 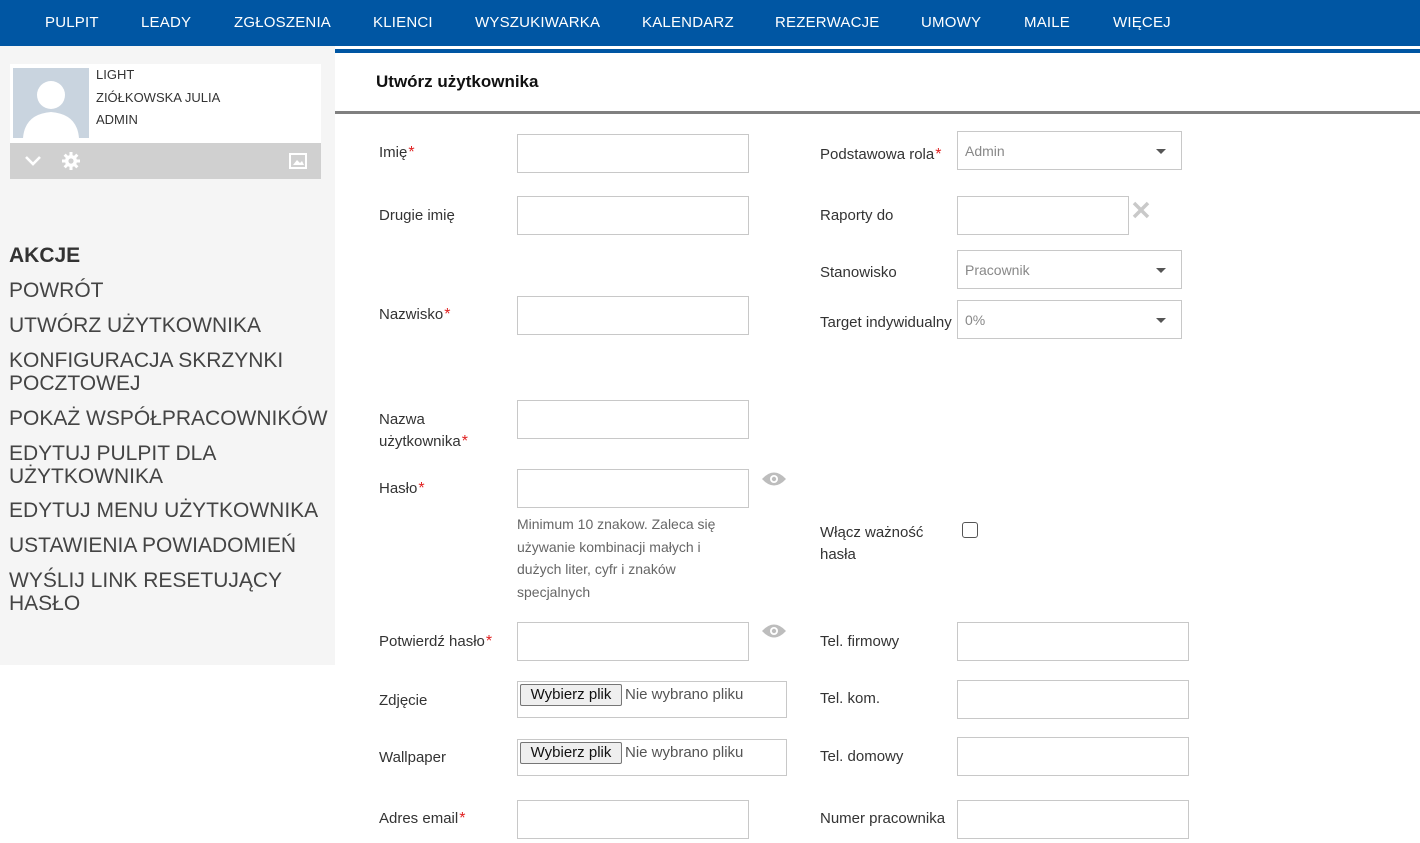 What do you see at coordinates (403, 22) in the screenshot?
I see `nav-klienci: KLIENCI` at bounding box center [403, 22].